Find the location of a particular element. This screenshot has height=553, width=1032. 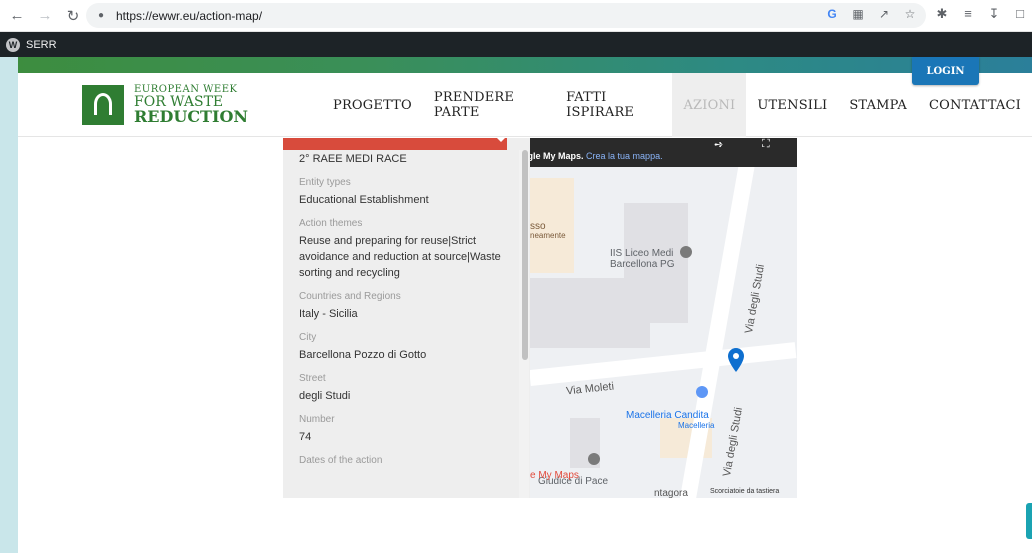

translate-icon: ▦ is located at coordinates (858, 14).